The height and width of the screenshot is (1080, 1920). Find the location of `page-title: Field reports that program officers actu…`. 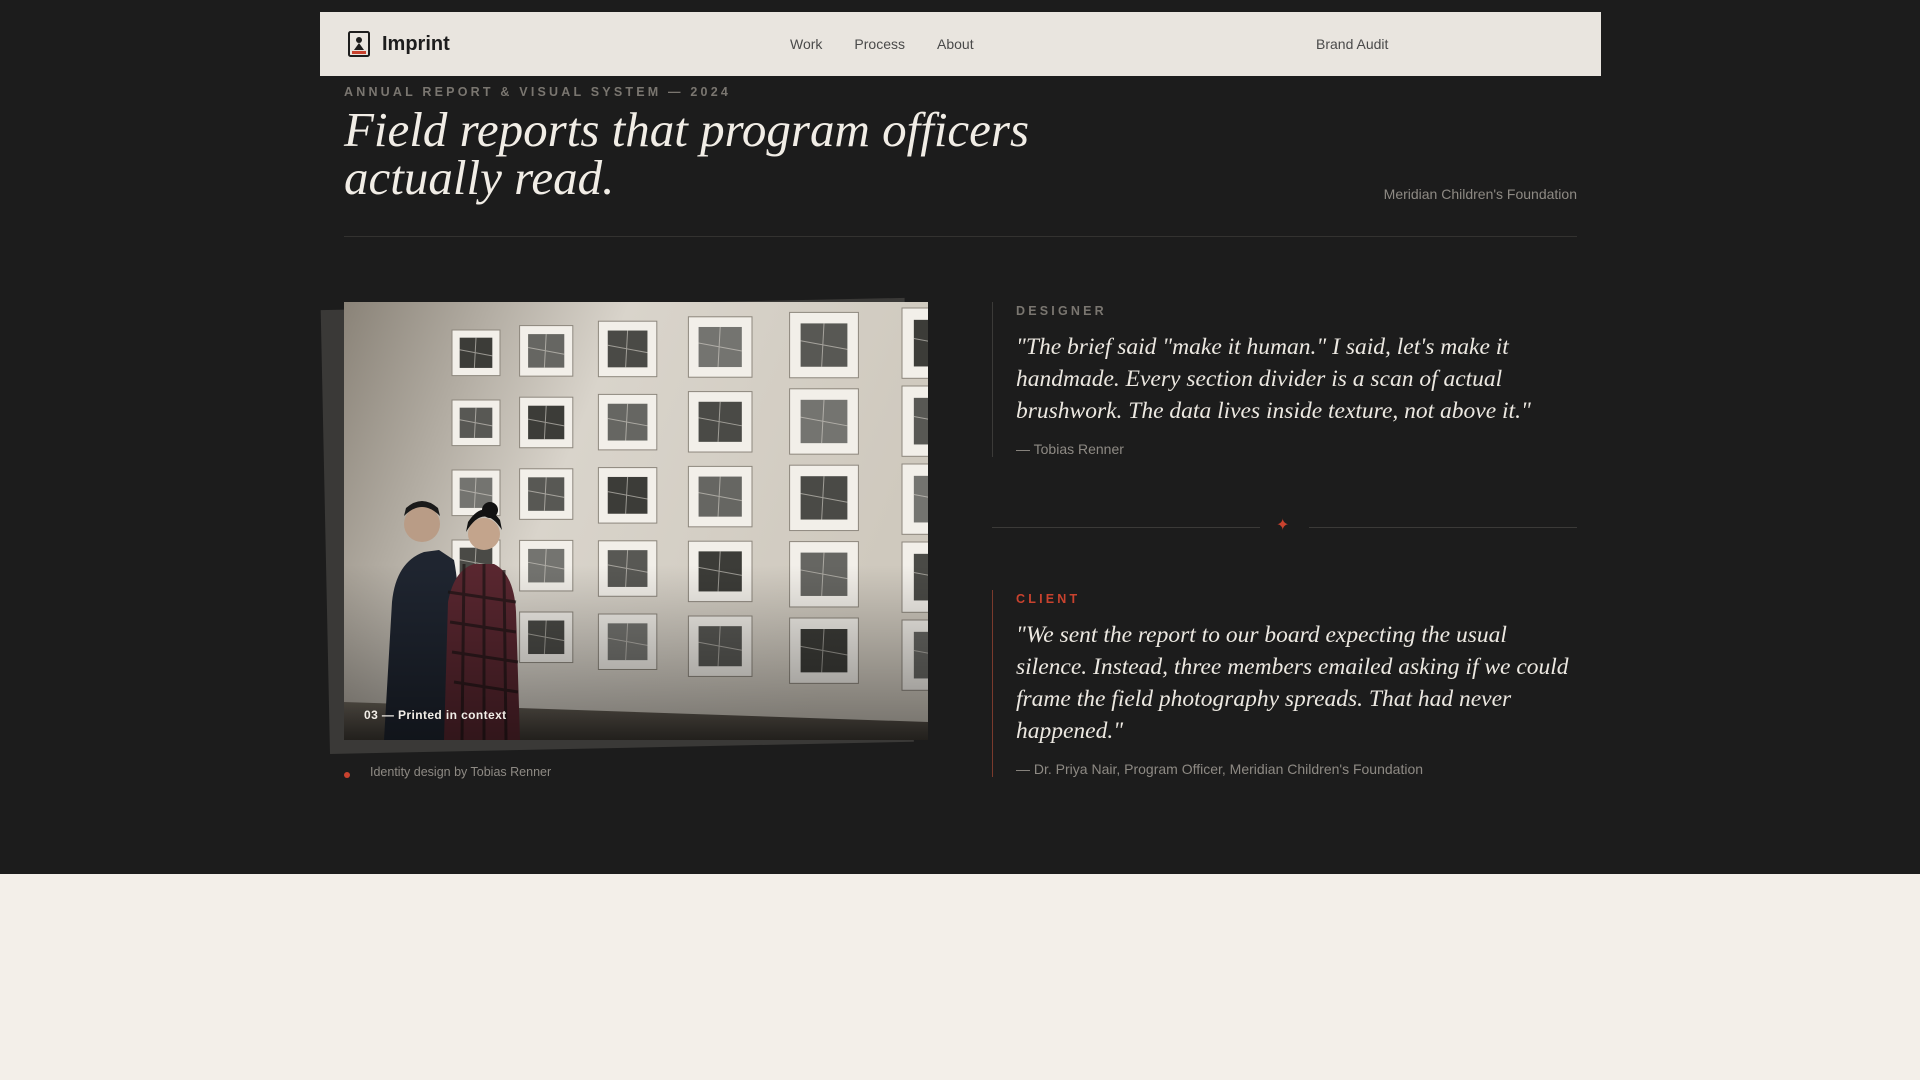

page-title: Field reports that program officers actu… is located at coordinates (724, 155).